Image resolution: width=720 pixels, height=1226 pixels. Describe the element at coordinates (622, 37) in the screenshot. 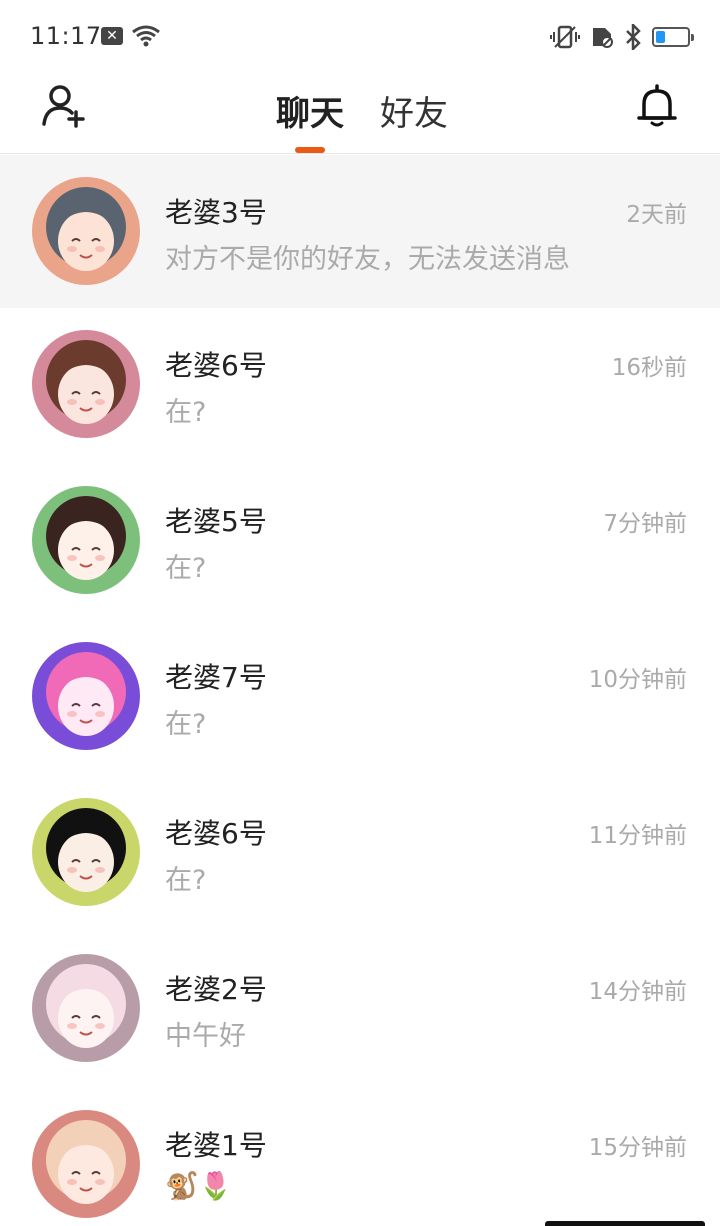

I see `status-icons` at that location.